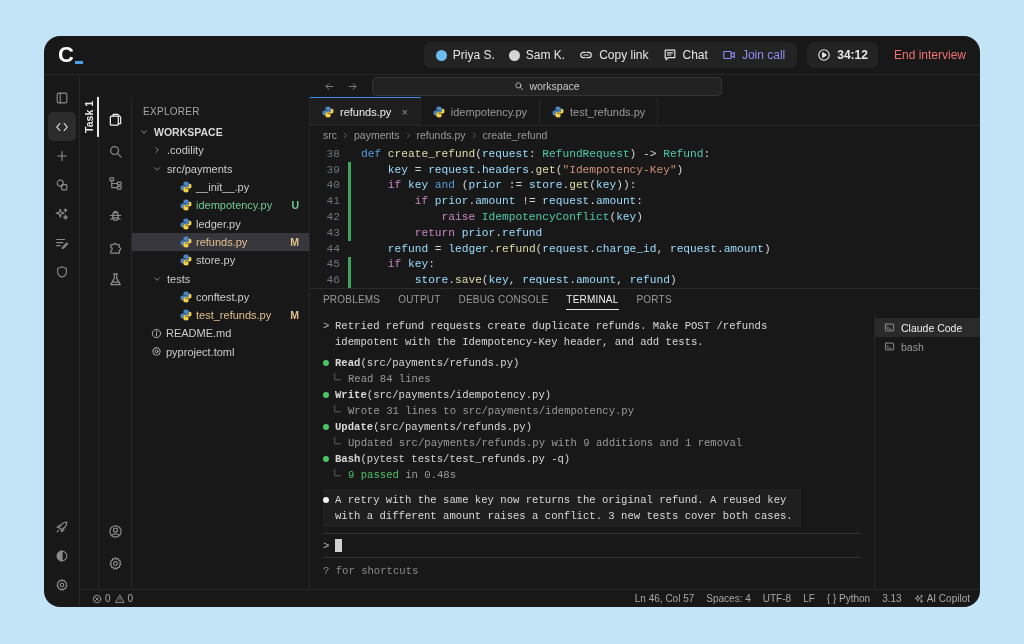  What do you see at coordinates (852, 55) in the screenshot?
I see `timer-text: 34:12` at bounding box center [852, 55].